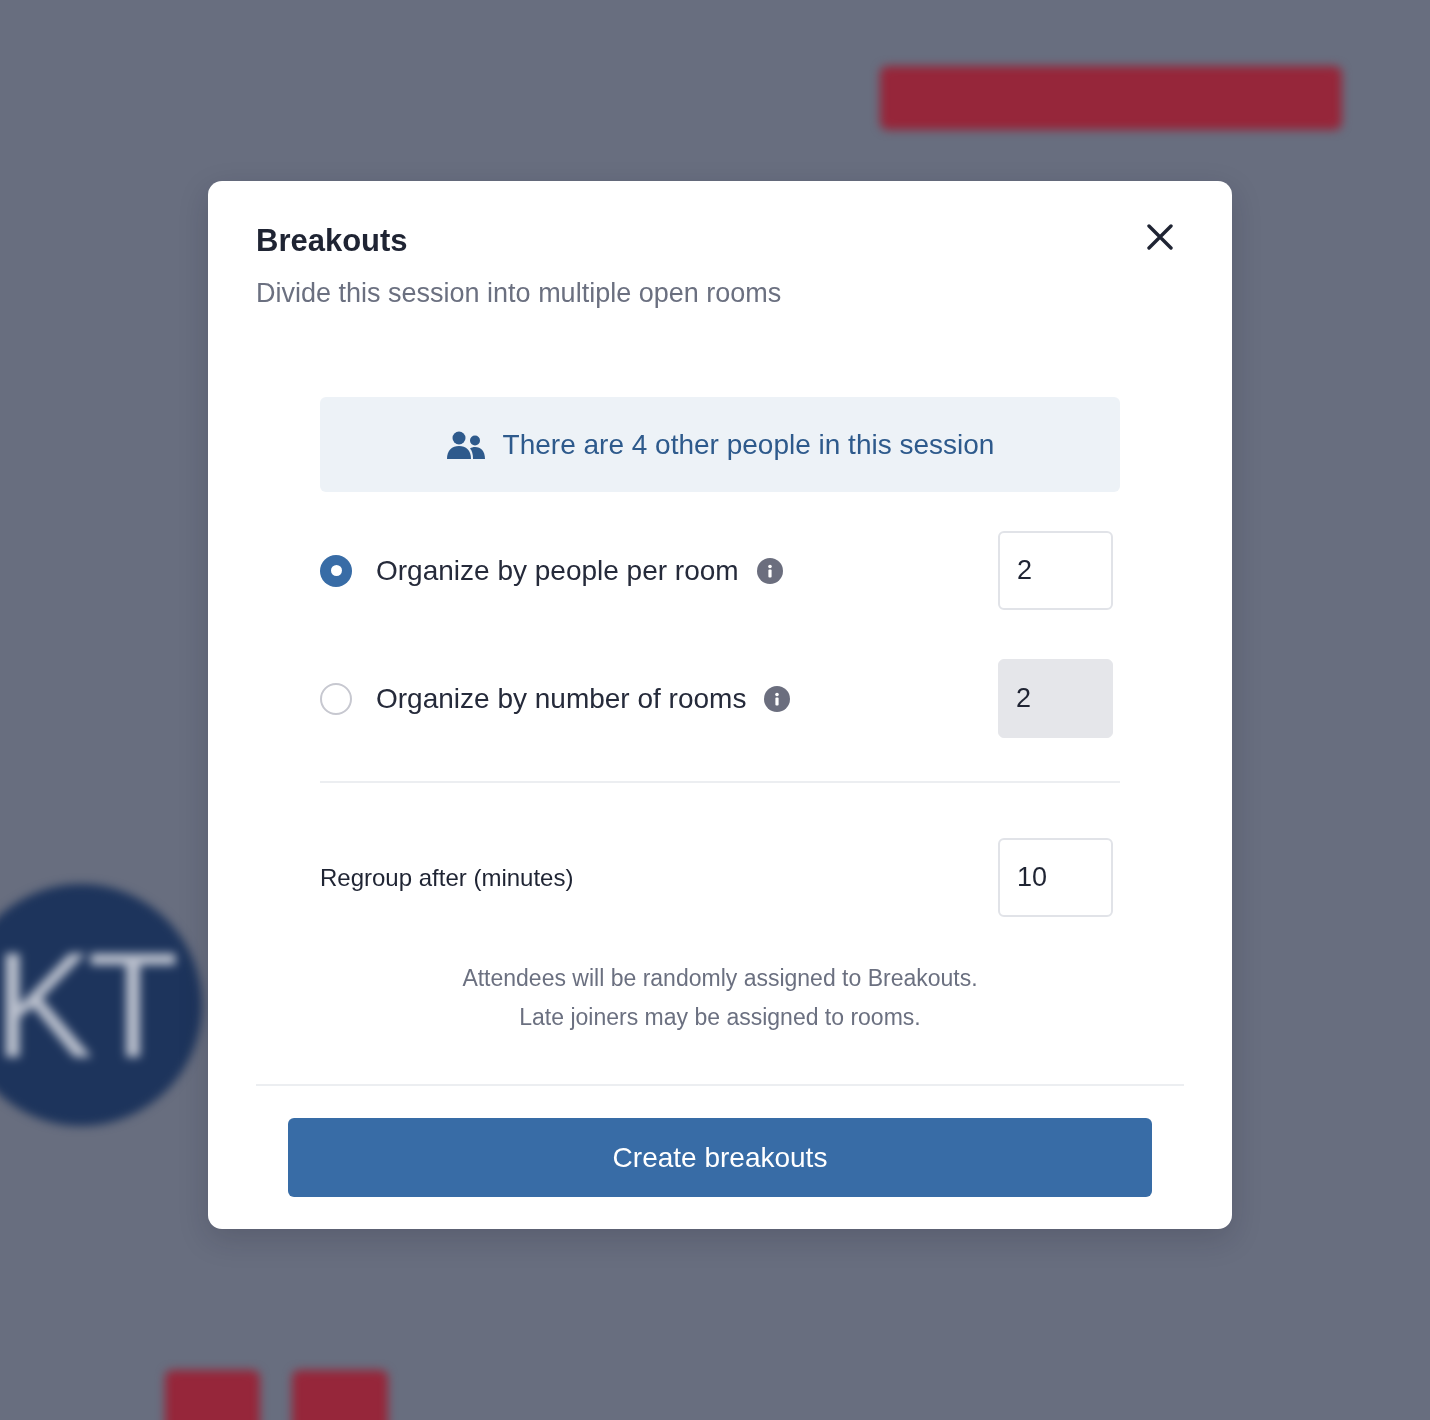 This screenshot has width=1430, height=1420. Describe the element at coordinates (1055, 570) in the screenshot. I see `number-field: 2` at that location.